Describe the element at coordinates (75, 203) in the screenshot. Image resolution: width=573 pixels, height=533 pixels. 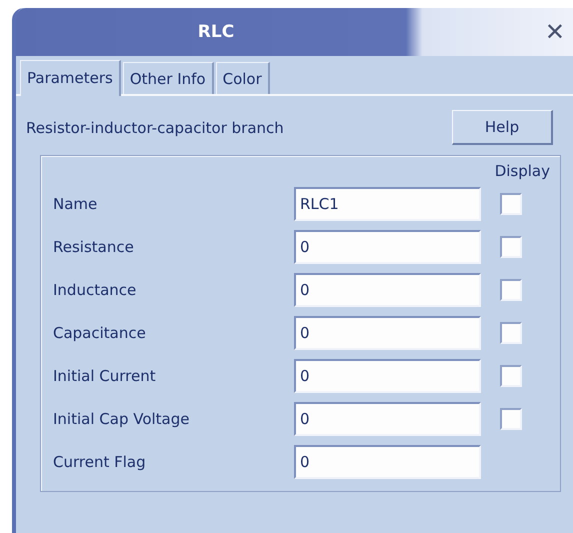
I see `field-label: Name` at that location.